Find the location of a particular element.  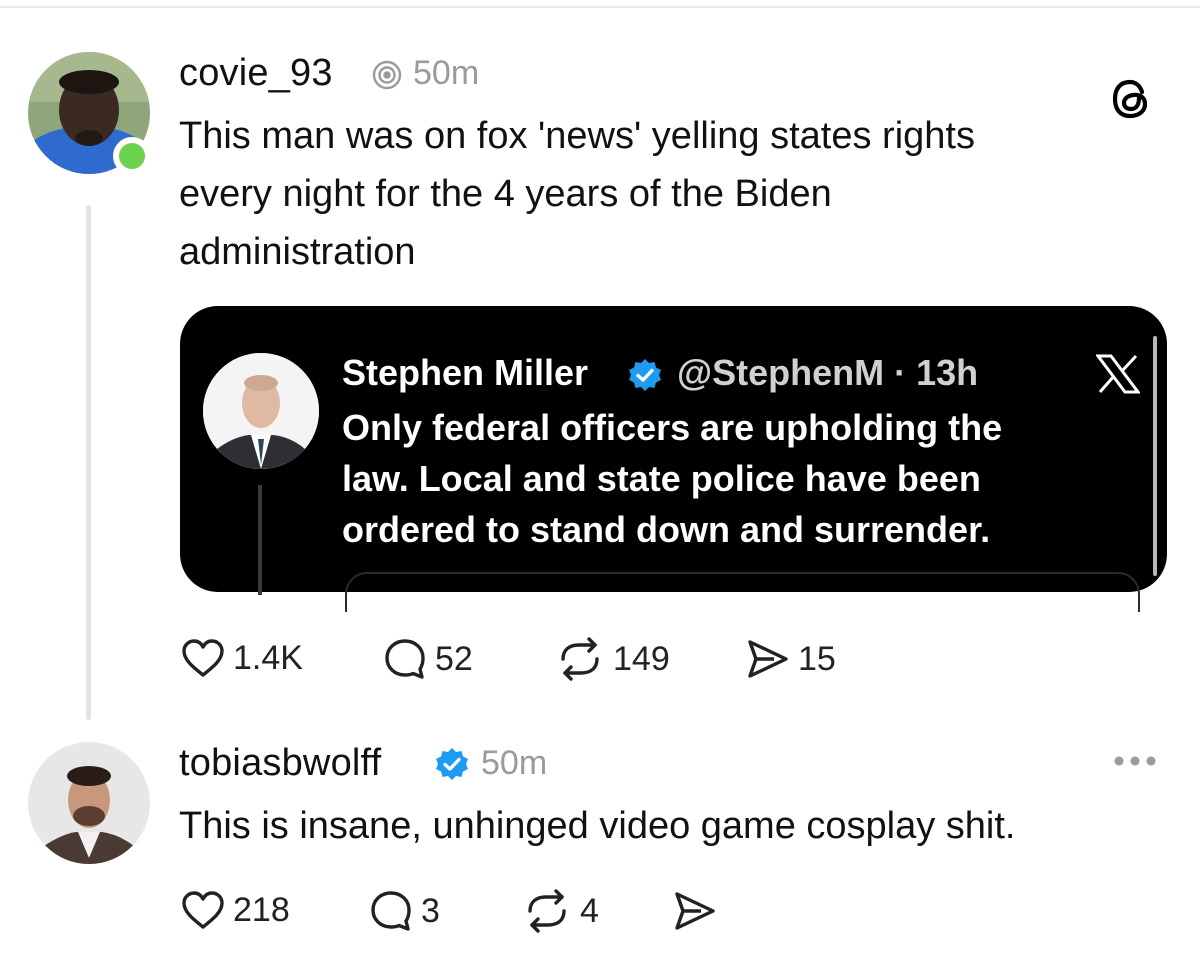

post-username: tobiasbwolff is located at coordinates (280, 763).